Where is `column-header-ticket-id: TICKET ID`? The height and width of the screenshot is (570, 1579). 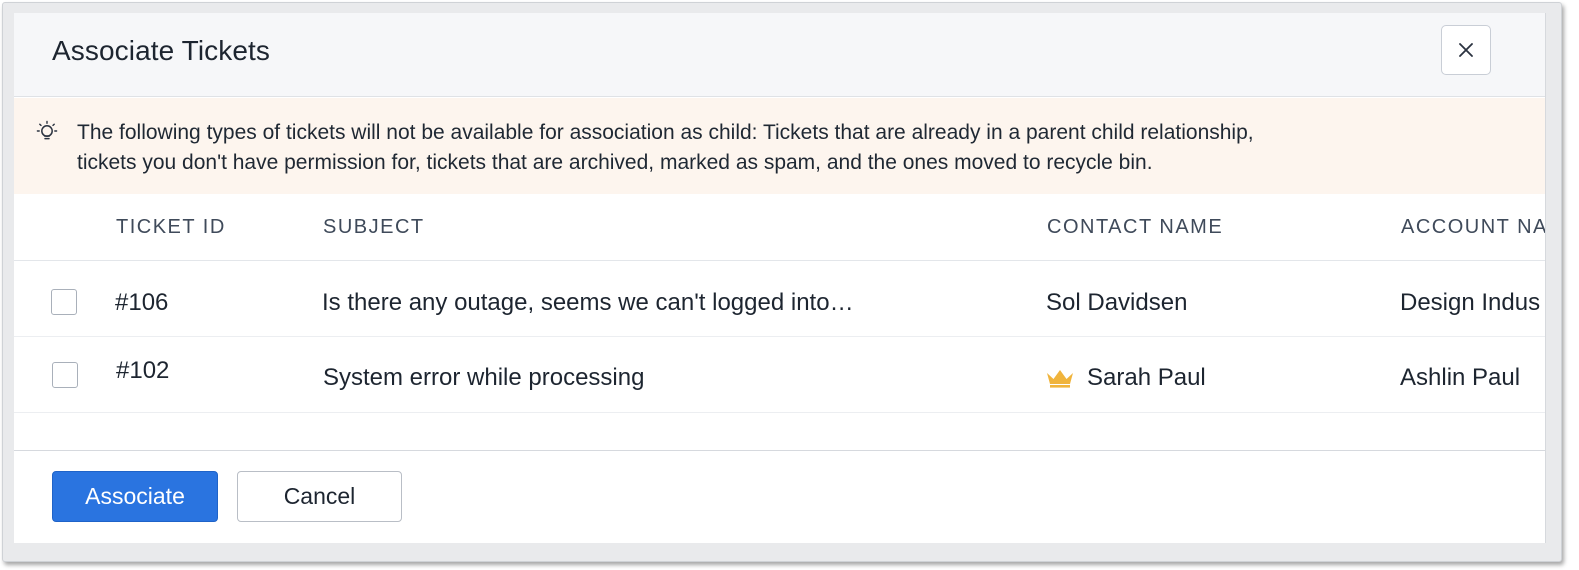 column-header-ticket-id: TICKET ID is located at coordinates (171, 227).